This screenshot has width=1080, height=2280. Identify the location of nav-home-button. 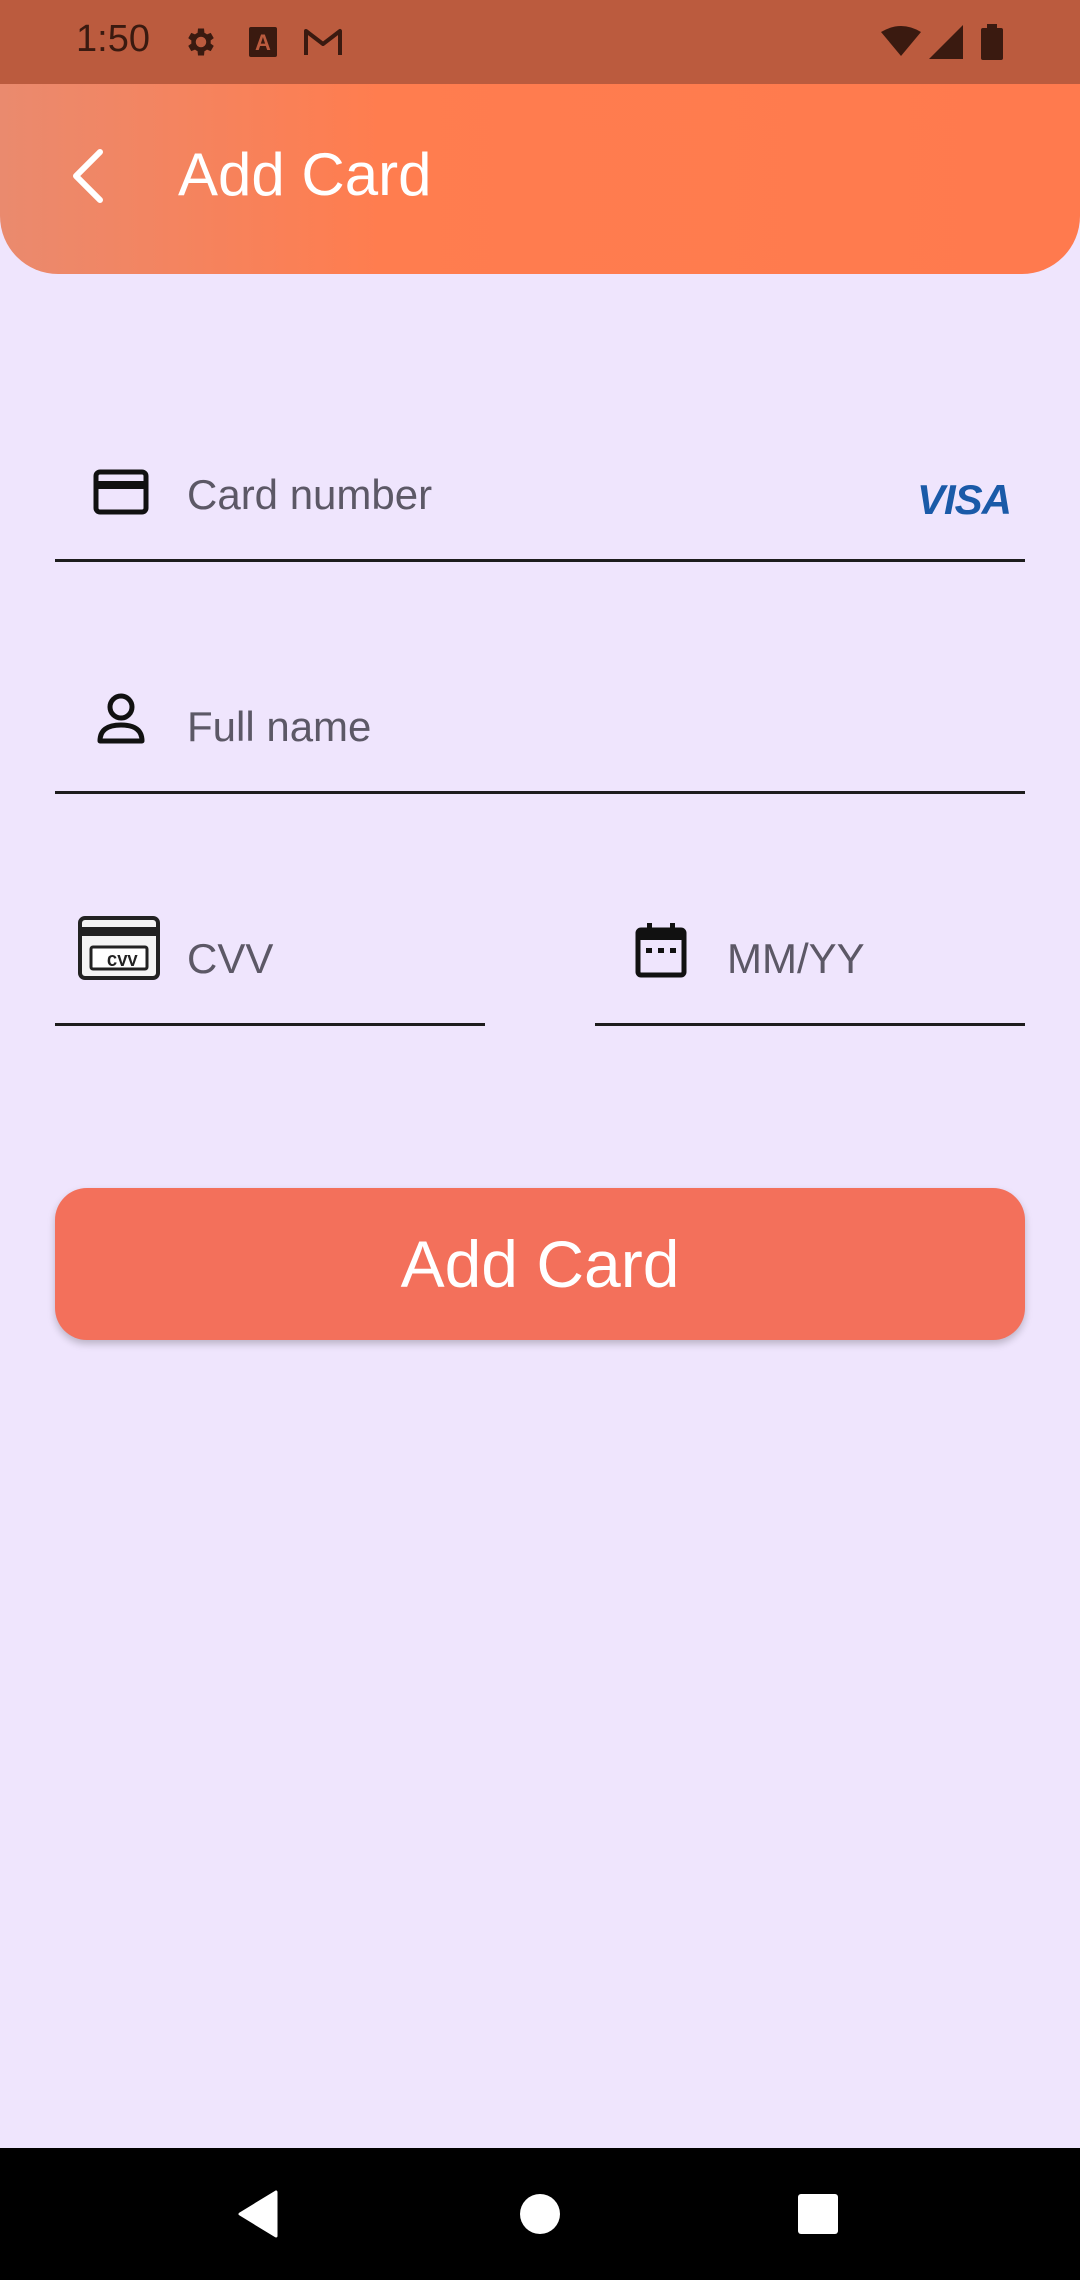
(540, 2214).